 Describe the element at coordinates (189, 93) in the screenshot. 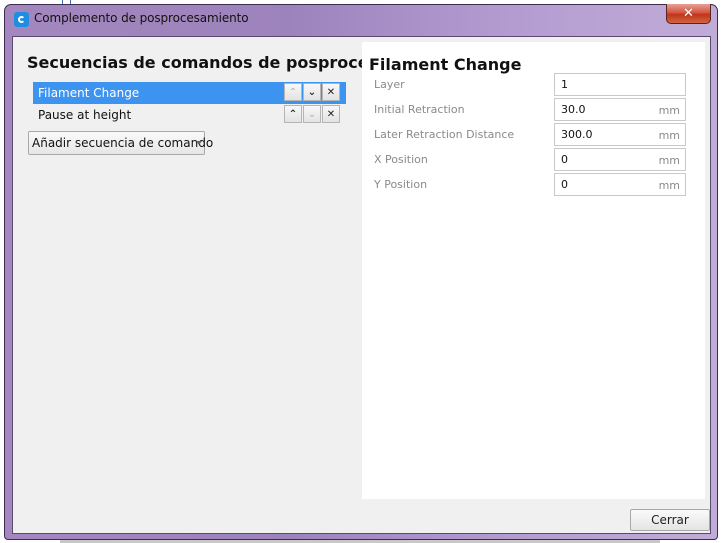

I see `script-item-filament-change: Filament Change ⌃ ⌄ ✕` at that location.